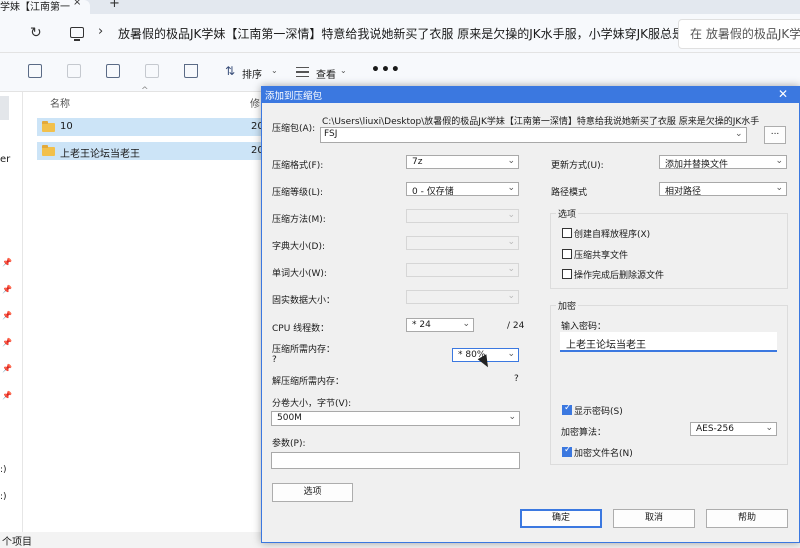 This screenshot has width=800, height=548. Describe the element at coordinates (302, 72) in the screenshot. I see `view-icon` at that location.